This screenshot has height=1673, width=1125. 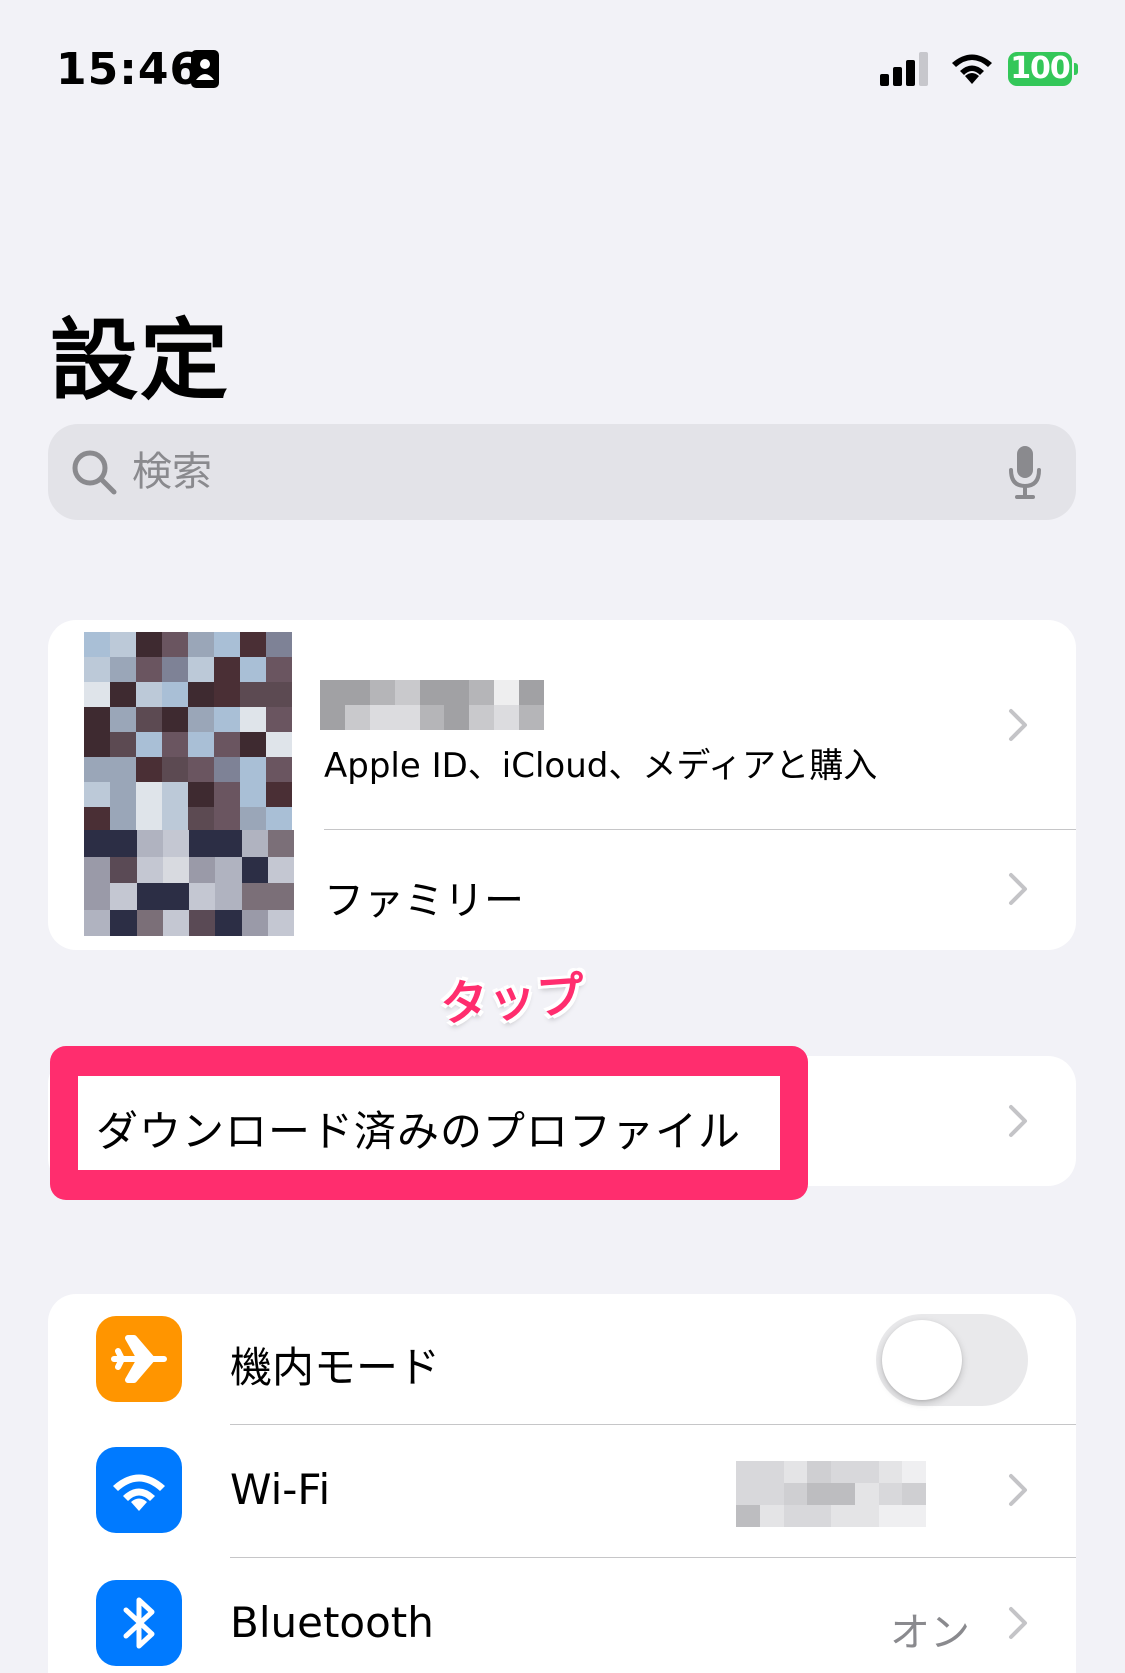 What do you see at coordinates (418, 1128) in the screenshot?
I see `downloaded-profiles-label: ダウンロード済みのプロファイル` at bounding box center [418, 1128].